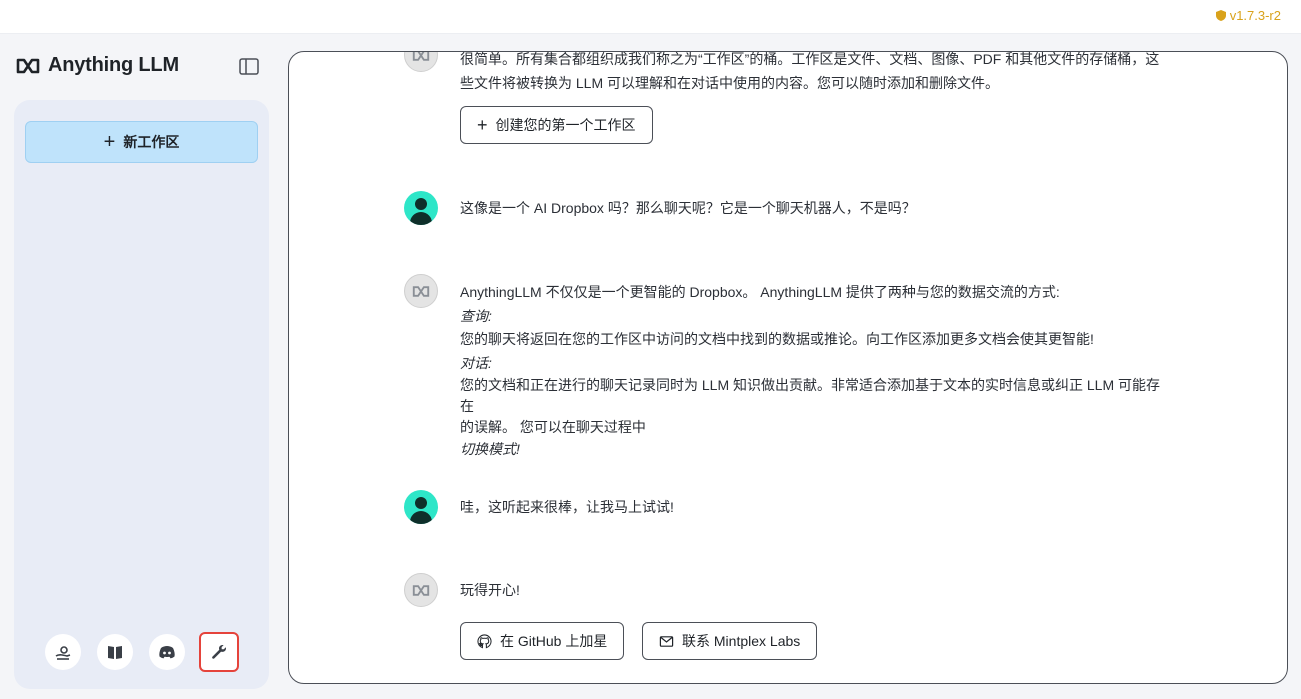 Image resolution: width=1301 pixels, height=699 pixels. I want to click on community-hub-button, so click(63, 652).